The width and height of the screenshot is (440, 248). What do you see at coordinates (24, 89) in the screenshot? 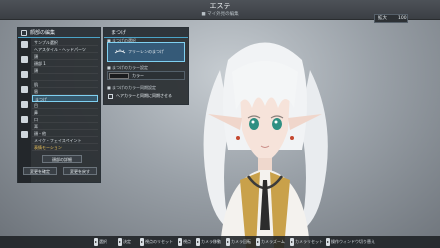
I see `accessory-icon` at bounding box center [24, 89].